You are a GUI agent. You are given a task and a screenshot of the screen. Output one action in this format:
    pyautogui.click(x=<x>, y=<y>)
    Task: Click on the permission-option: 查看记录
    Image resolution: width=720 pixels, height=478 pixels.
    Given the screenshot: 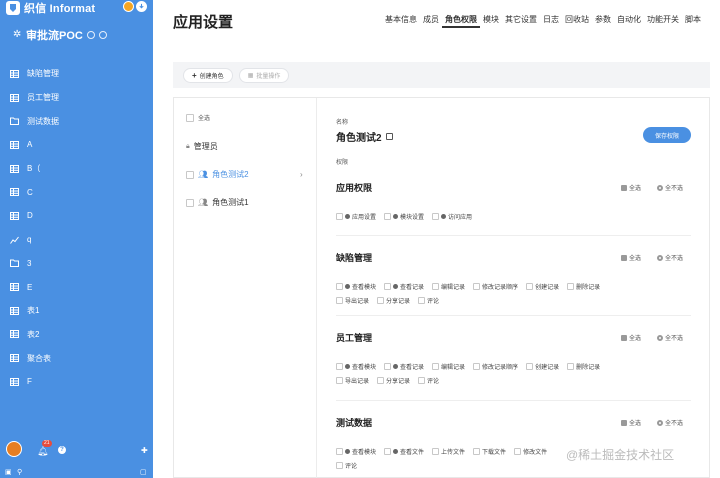 What is the action you would take?
    pyautogui.click(x=404, y=286)
    